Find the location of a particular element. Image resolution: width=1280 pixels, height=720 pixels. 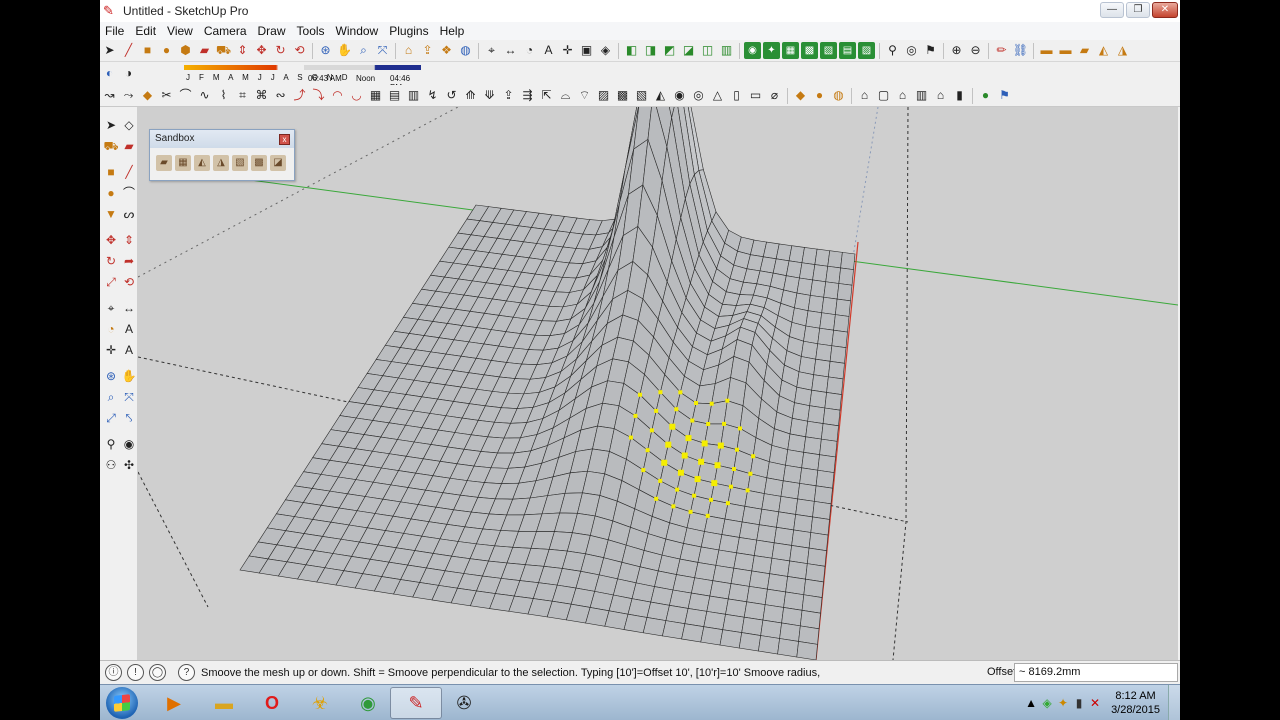

eraser-tool-icon: ▰ is located at coordinates (129, 146).